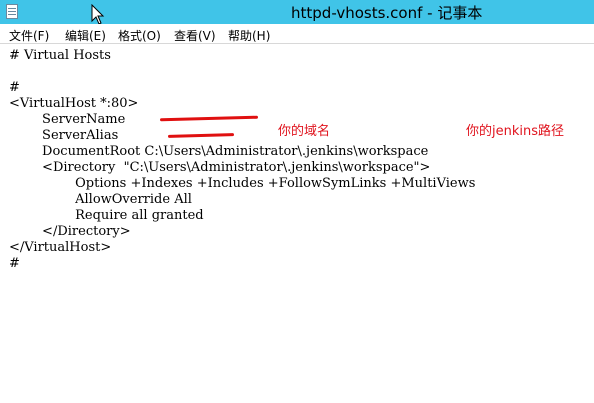 The image size is (594, 403). Describe the element at coordinates (304, 131) in the screenshot. I see `domain-annotation: 你的域名` at that location.